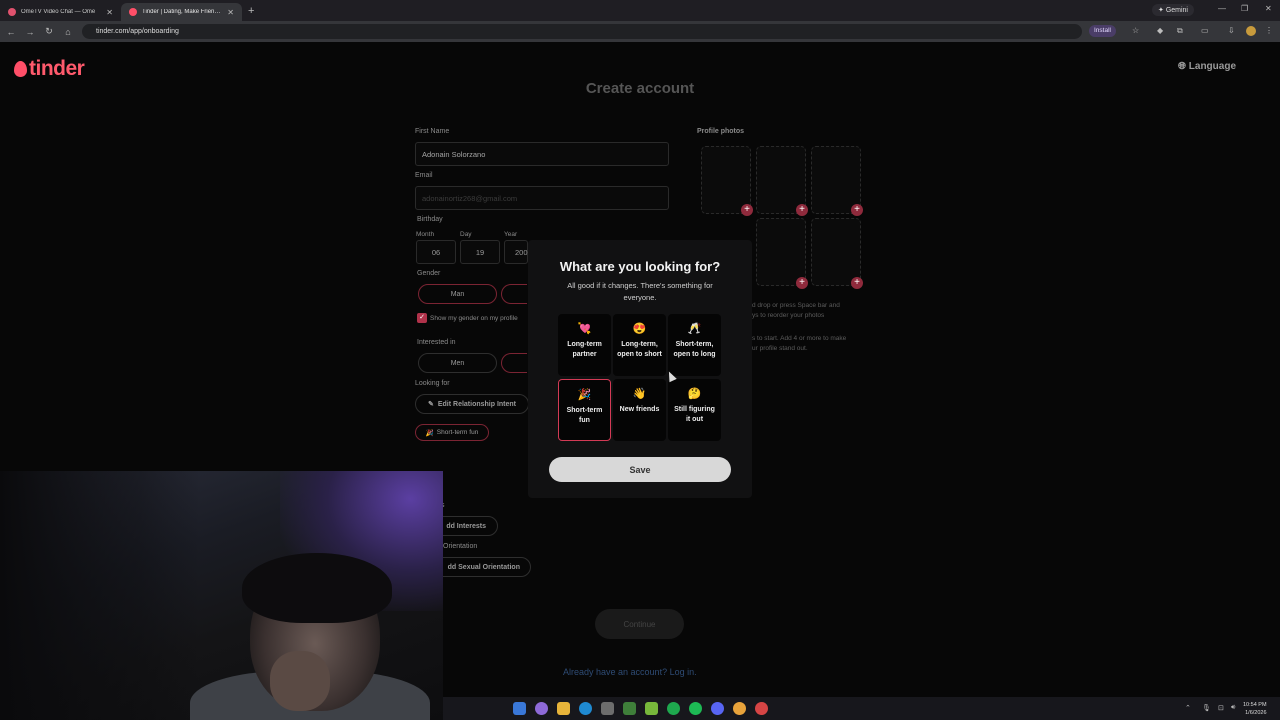 This screenshot has width=1280, height=720. Describe the element at coordinates (514, 294) in the screenshot. I see `gender-woman-button` at that location.